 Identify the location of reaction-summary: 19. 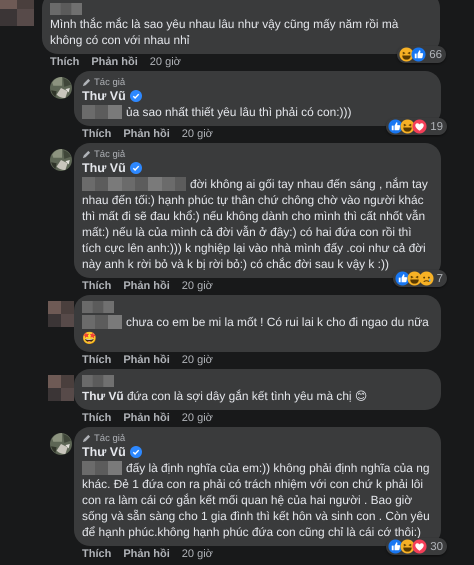
(416, 126).